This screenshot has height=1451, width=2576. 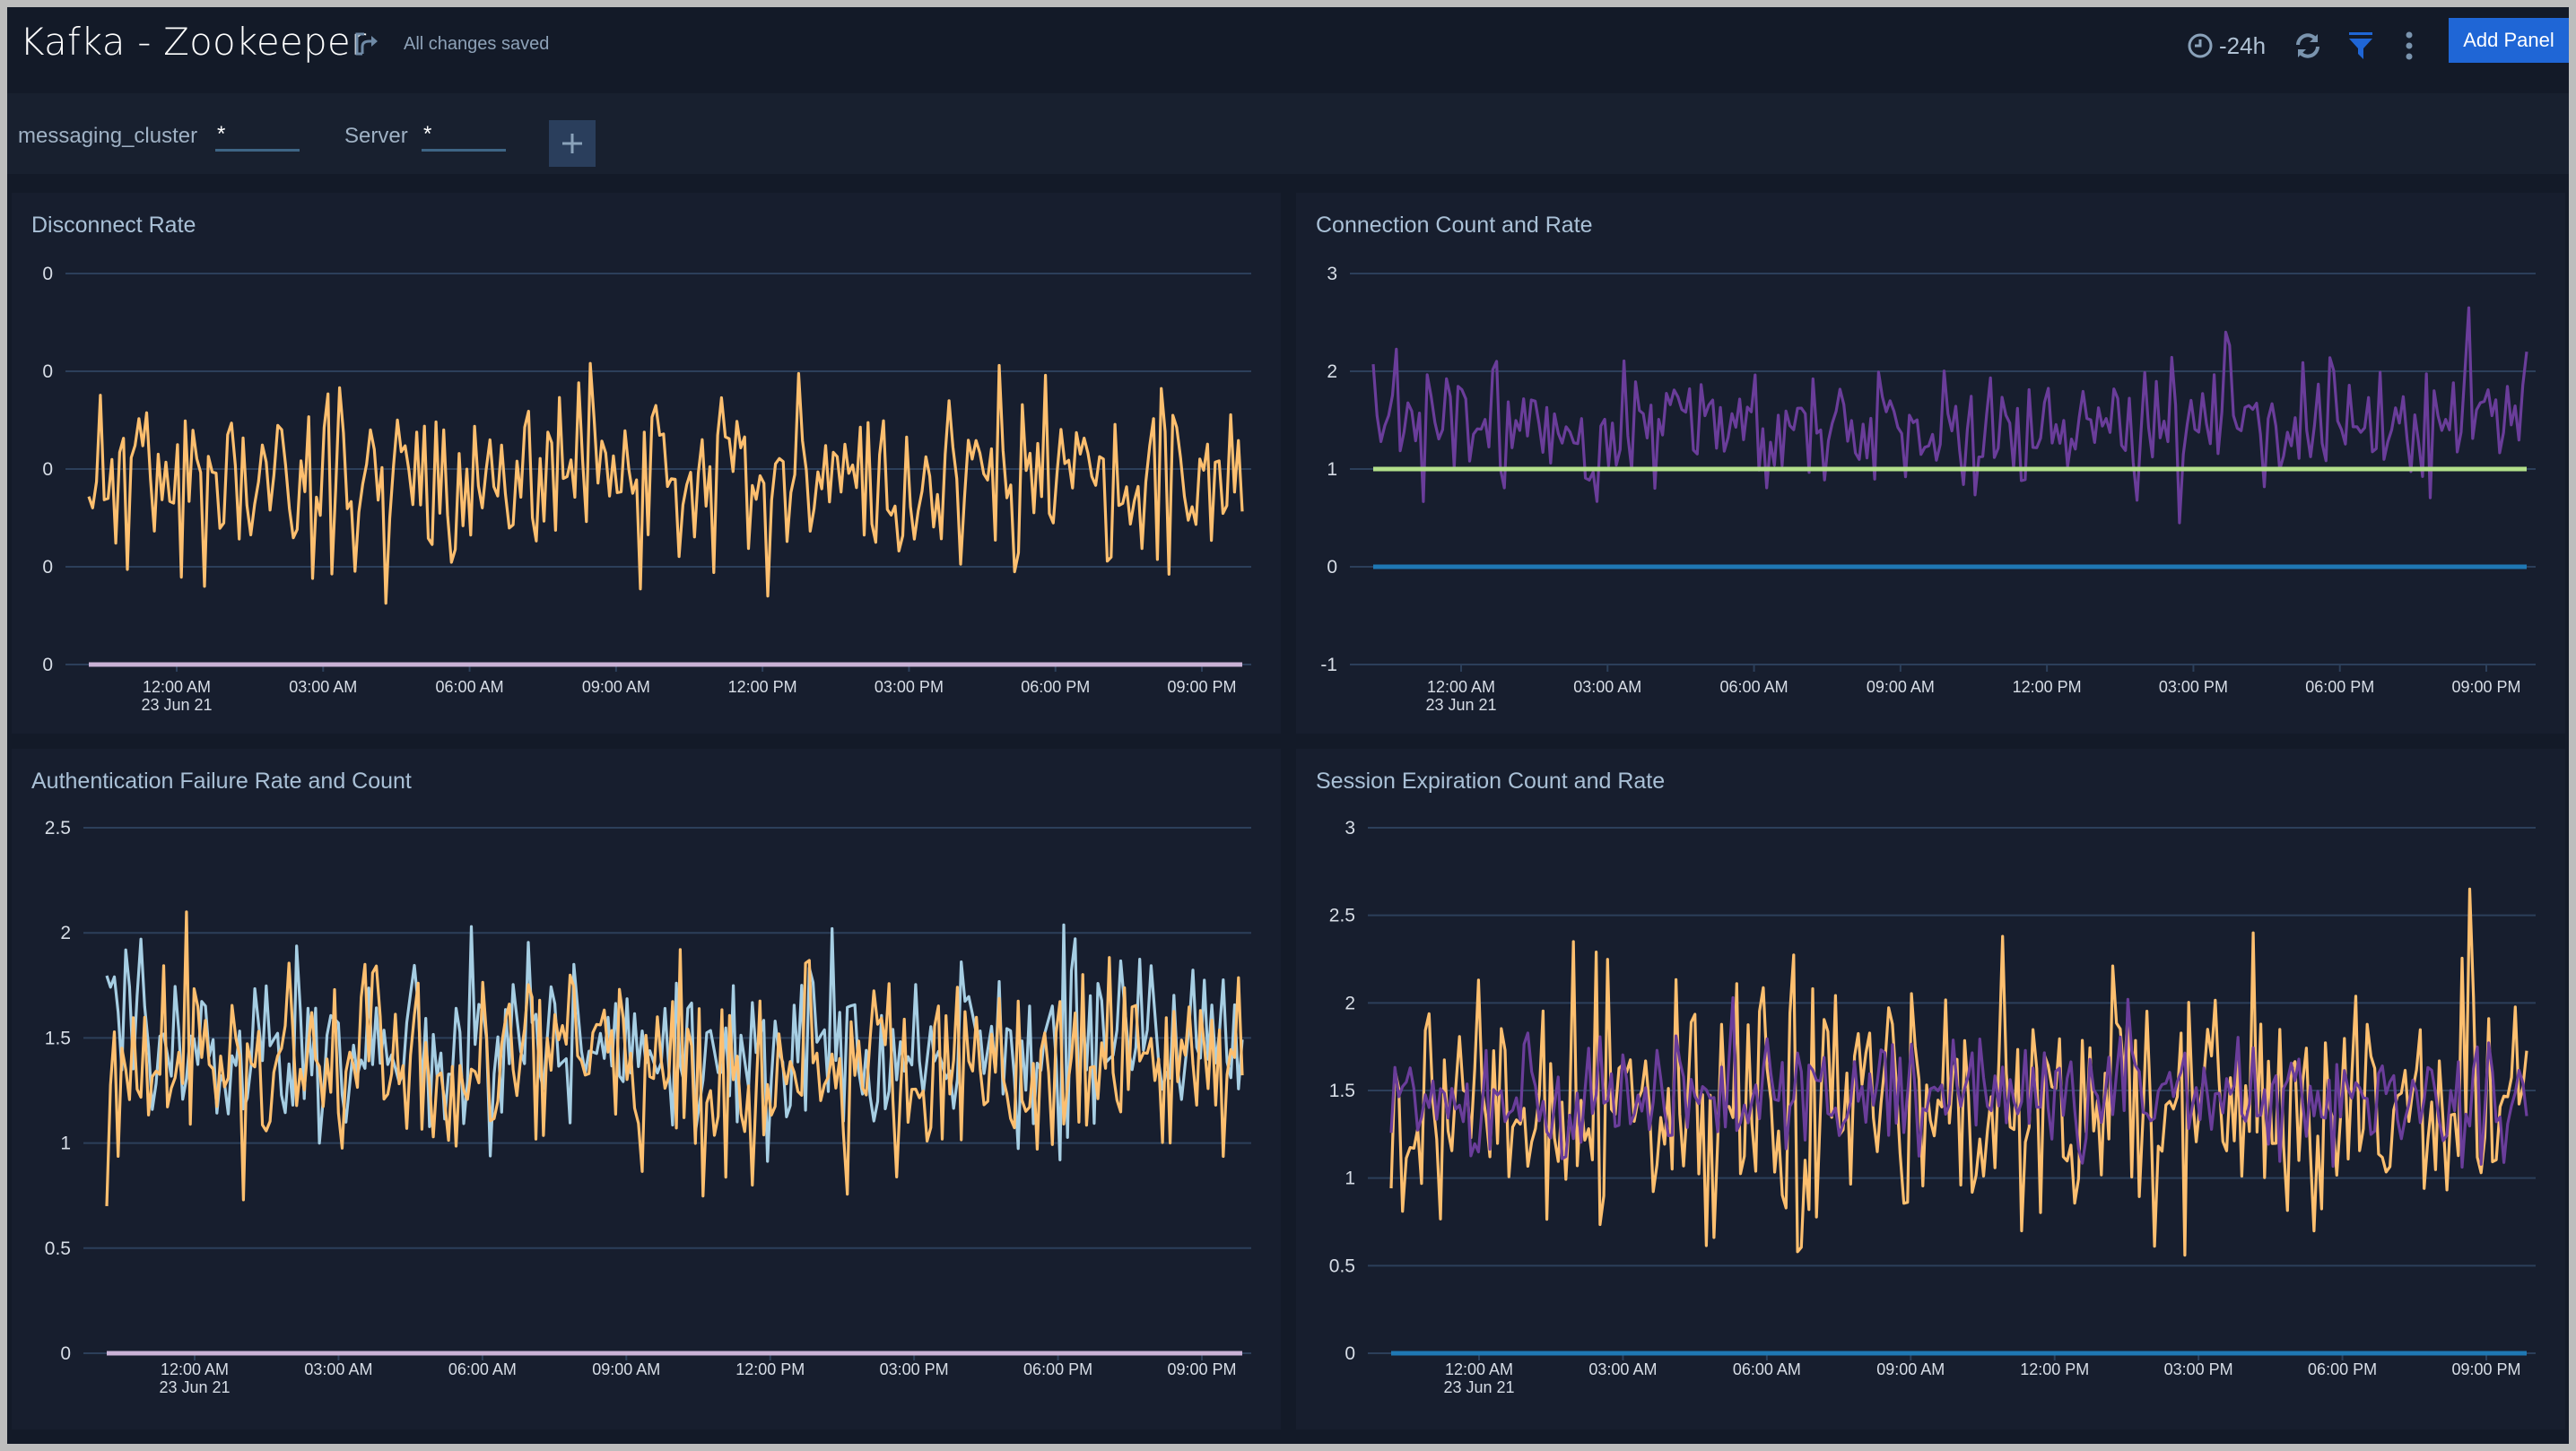 I want to click on share-icon, so click(x=368, y=43).